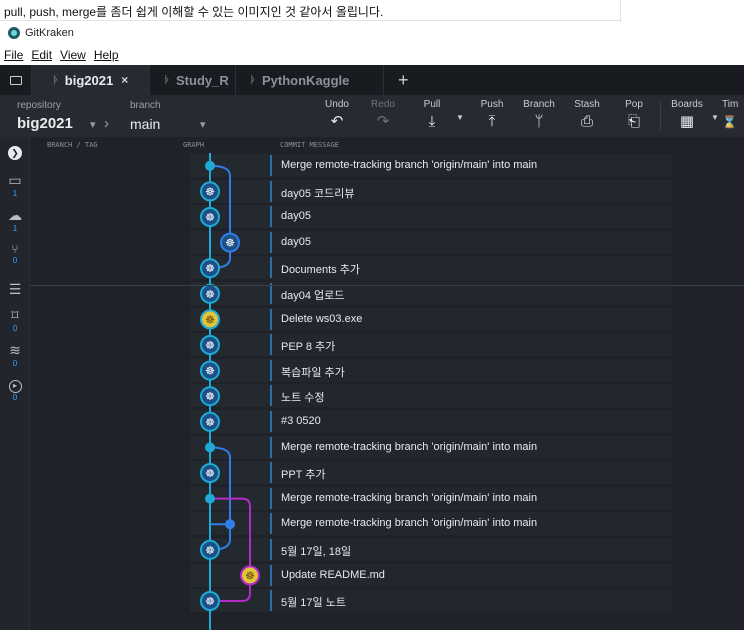 This screenshot has width=744, height=630. What do you see at coordinates (403, 80) in the screenshot?
I see `new-tab-button: +` at bounding box center [403, 80].